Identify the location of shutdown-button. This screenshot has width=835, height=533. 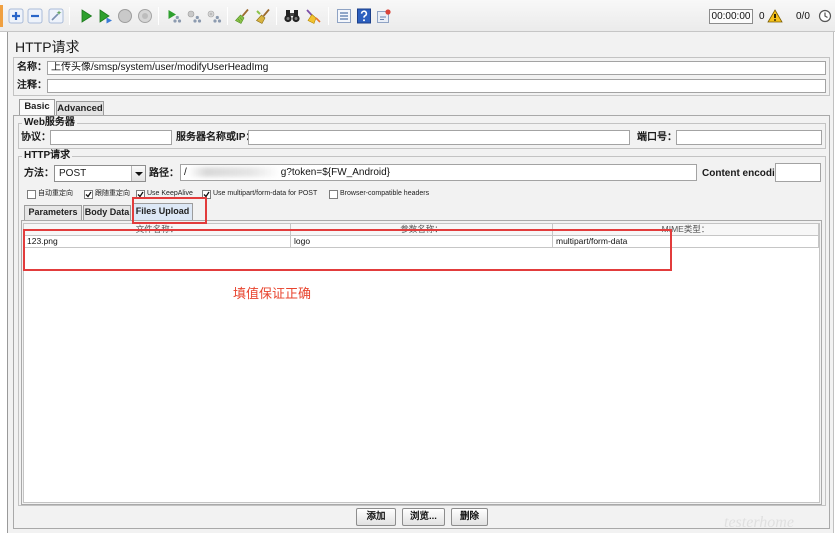
(145, 16).